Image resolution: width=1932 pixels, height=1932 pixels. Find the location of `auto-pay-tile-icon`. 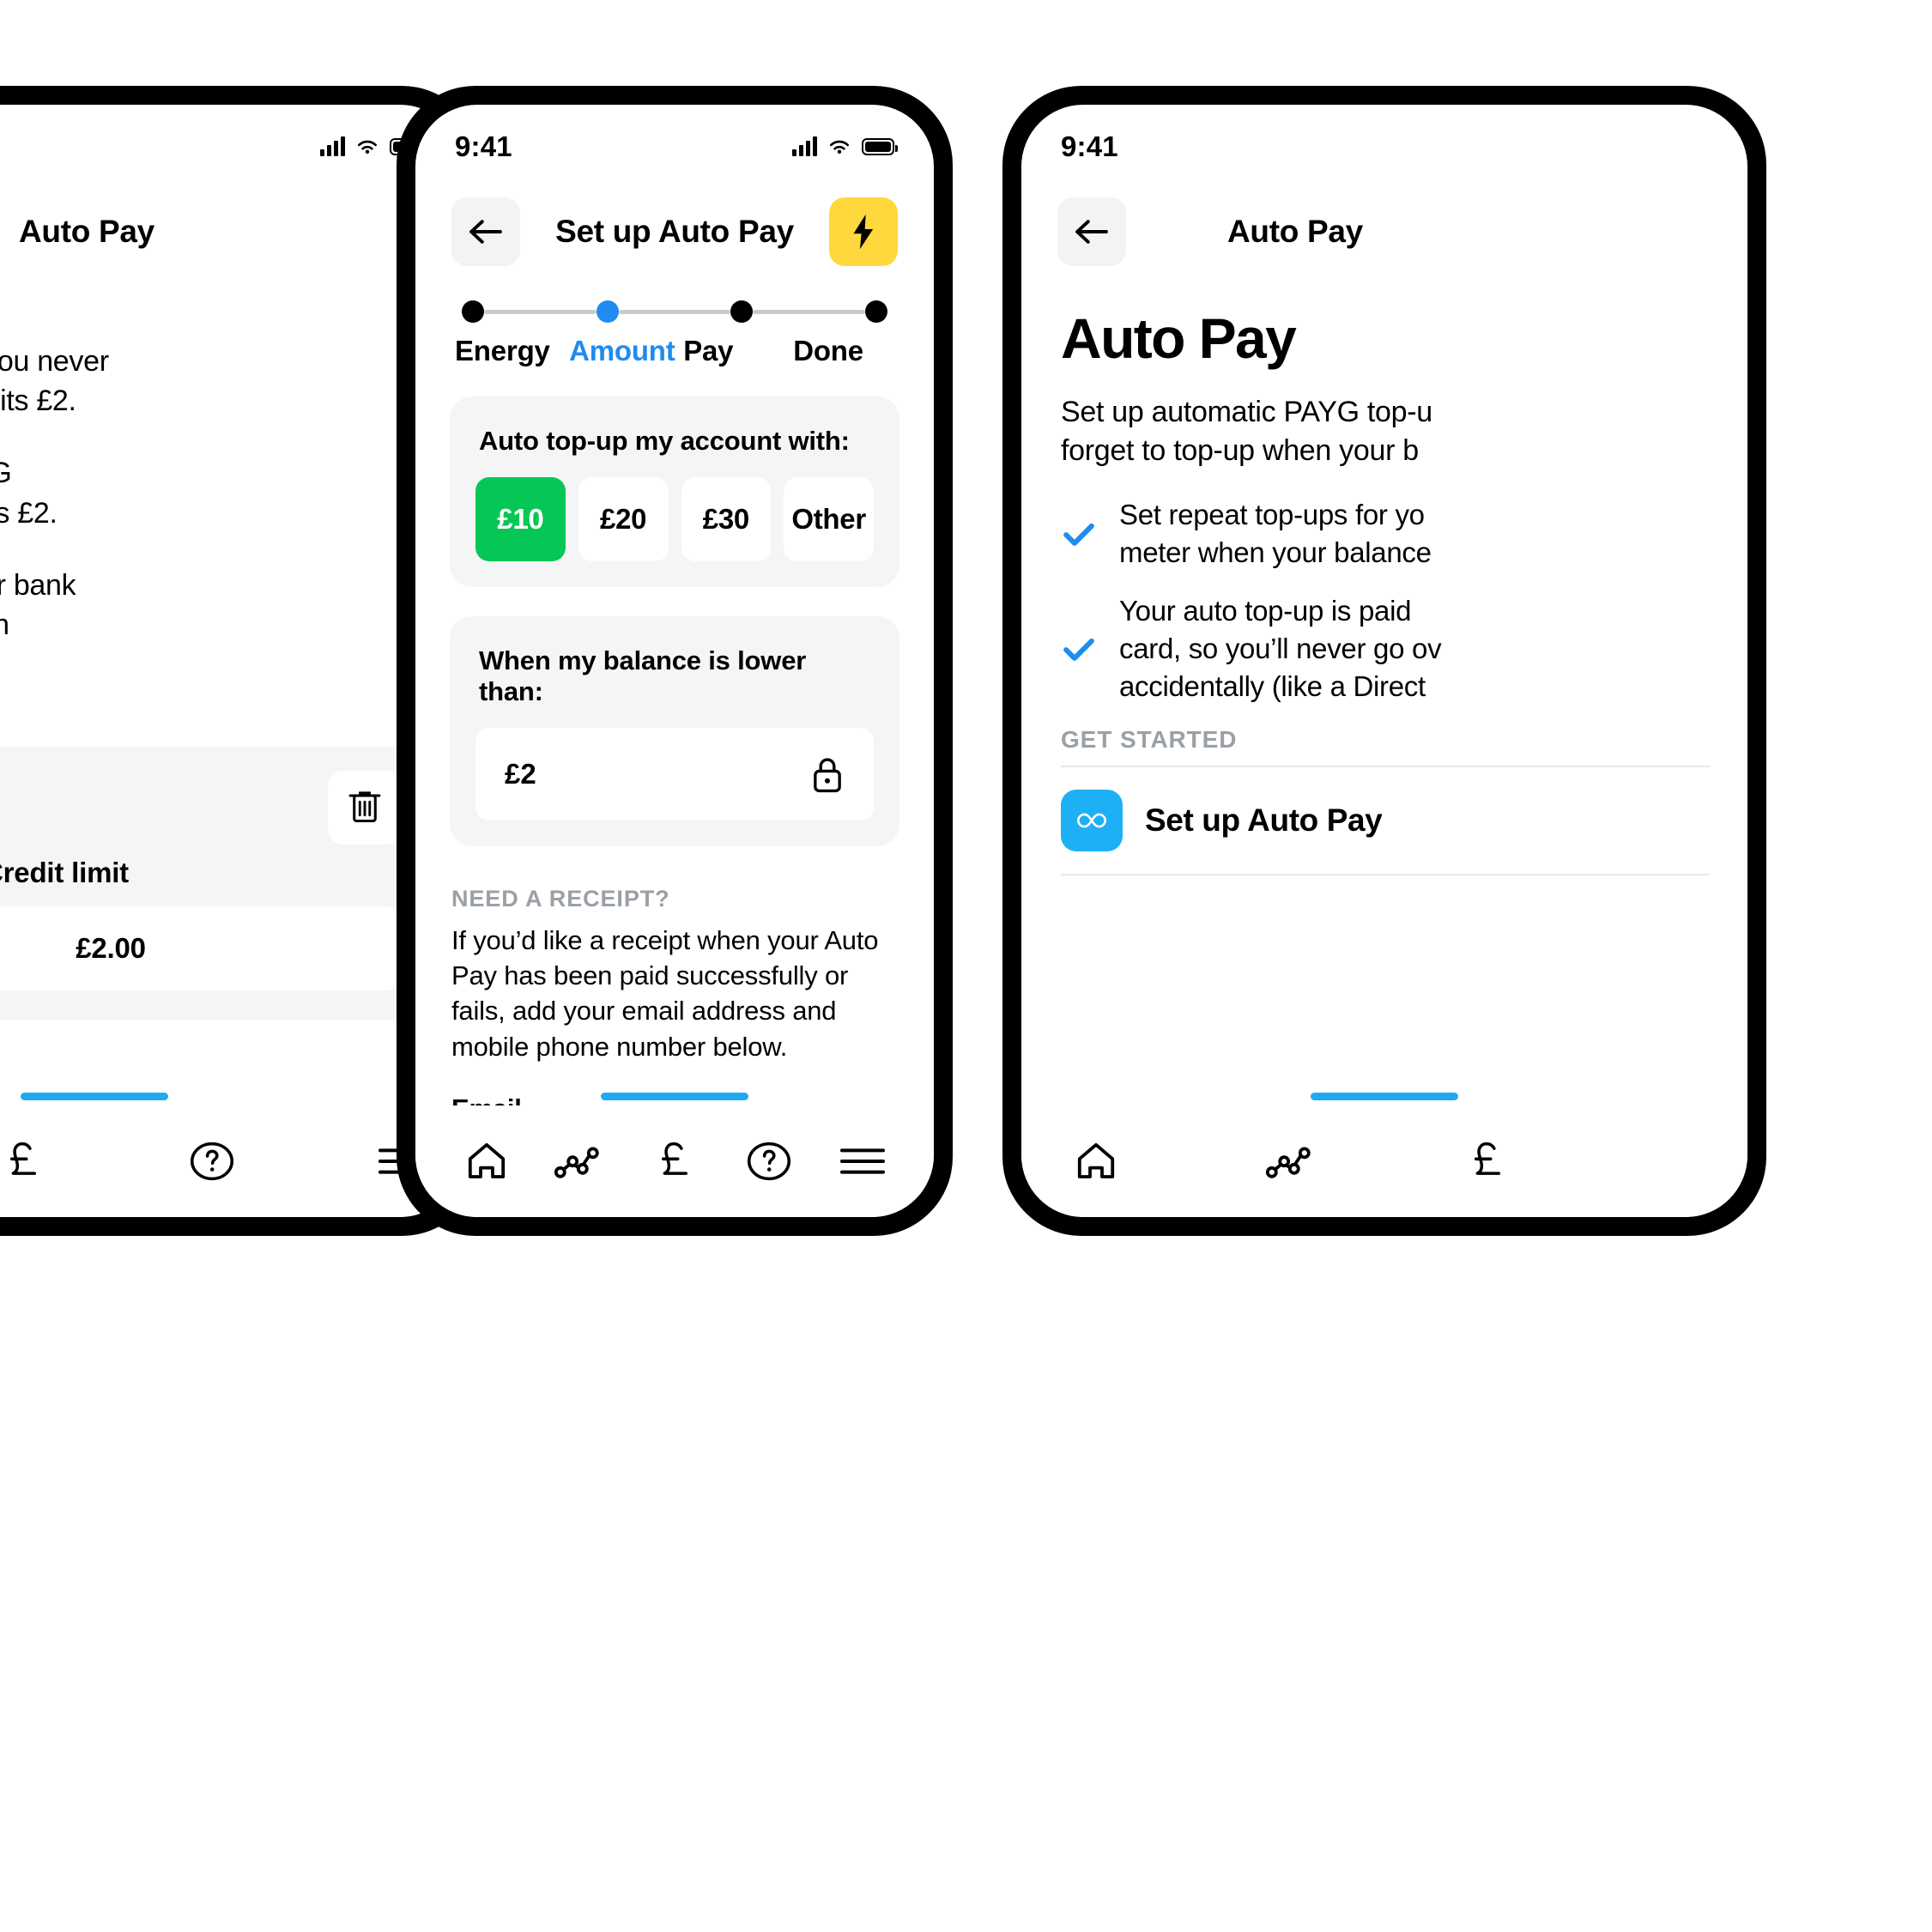

auto-pay-tile-icon is located at coordinates (1092, 820).